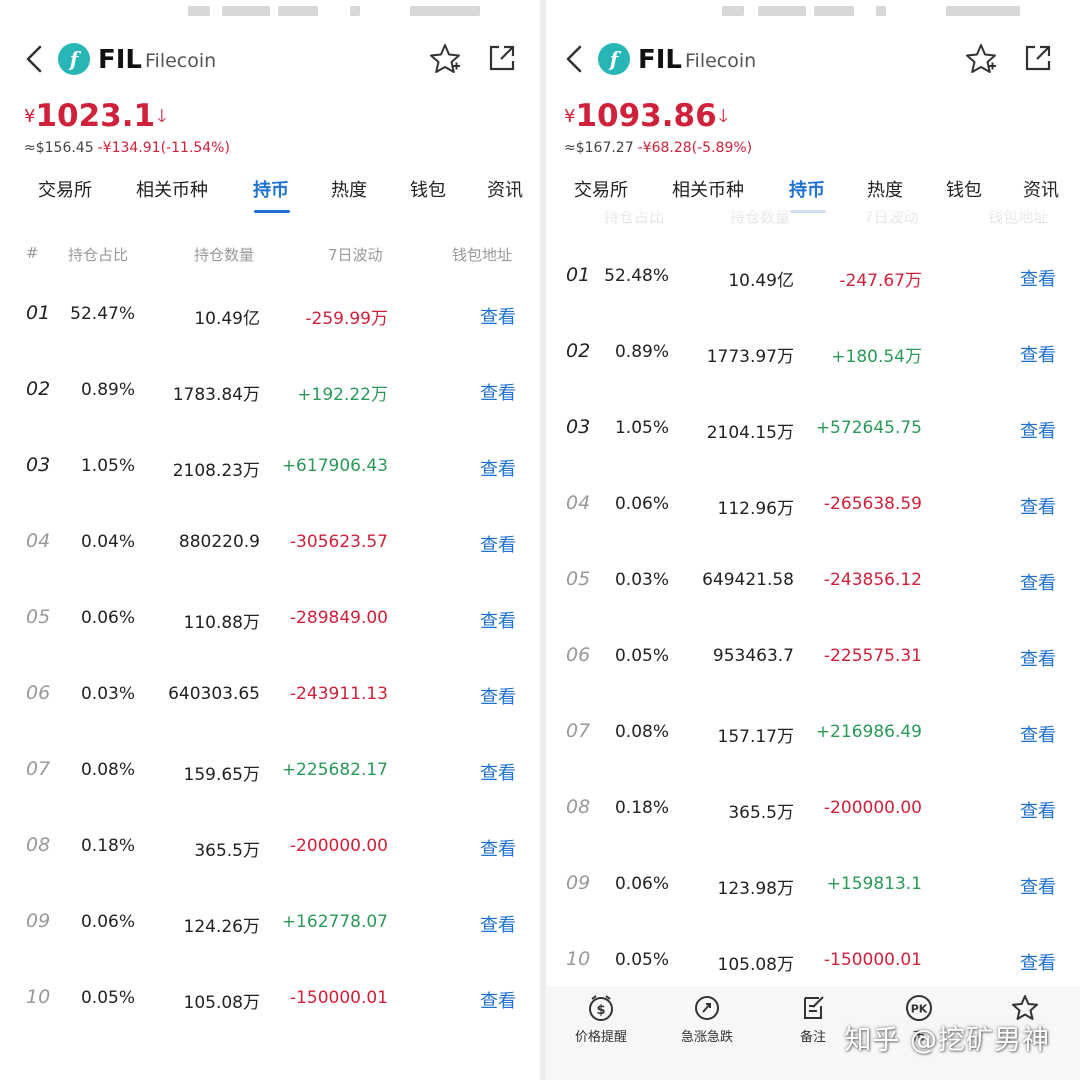  What do you see at coordinates (872, 580) in the screenshot?
I see `weekly-change: -243856.12` at bounding box center [872, 580].